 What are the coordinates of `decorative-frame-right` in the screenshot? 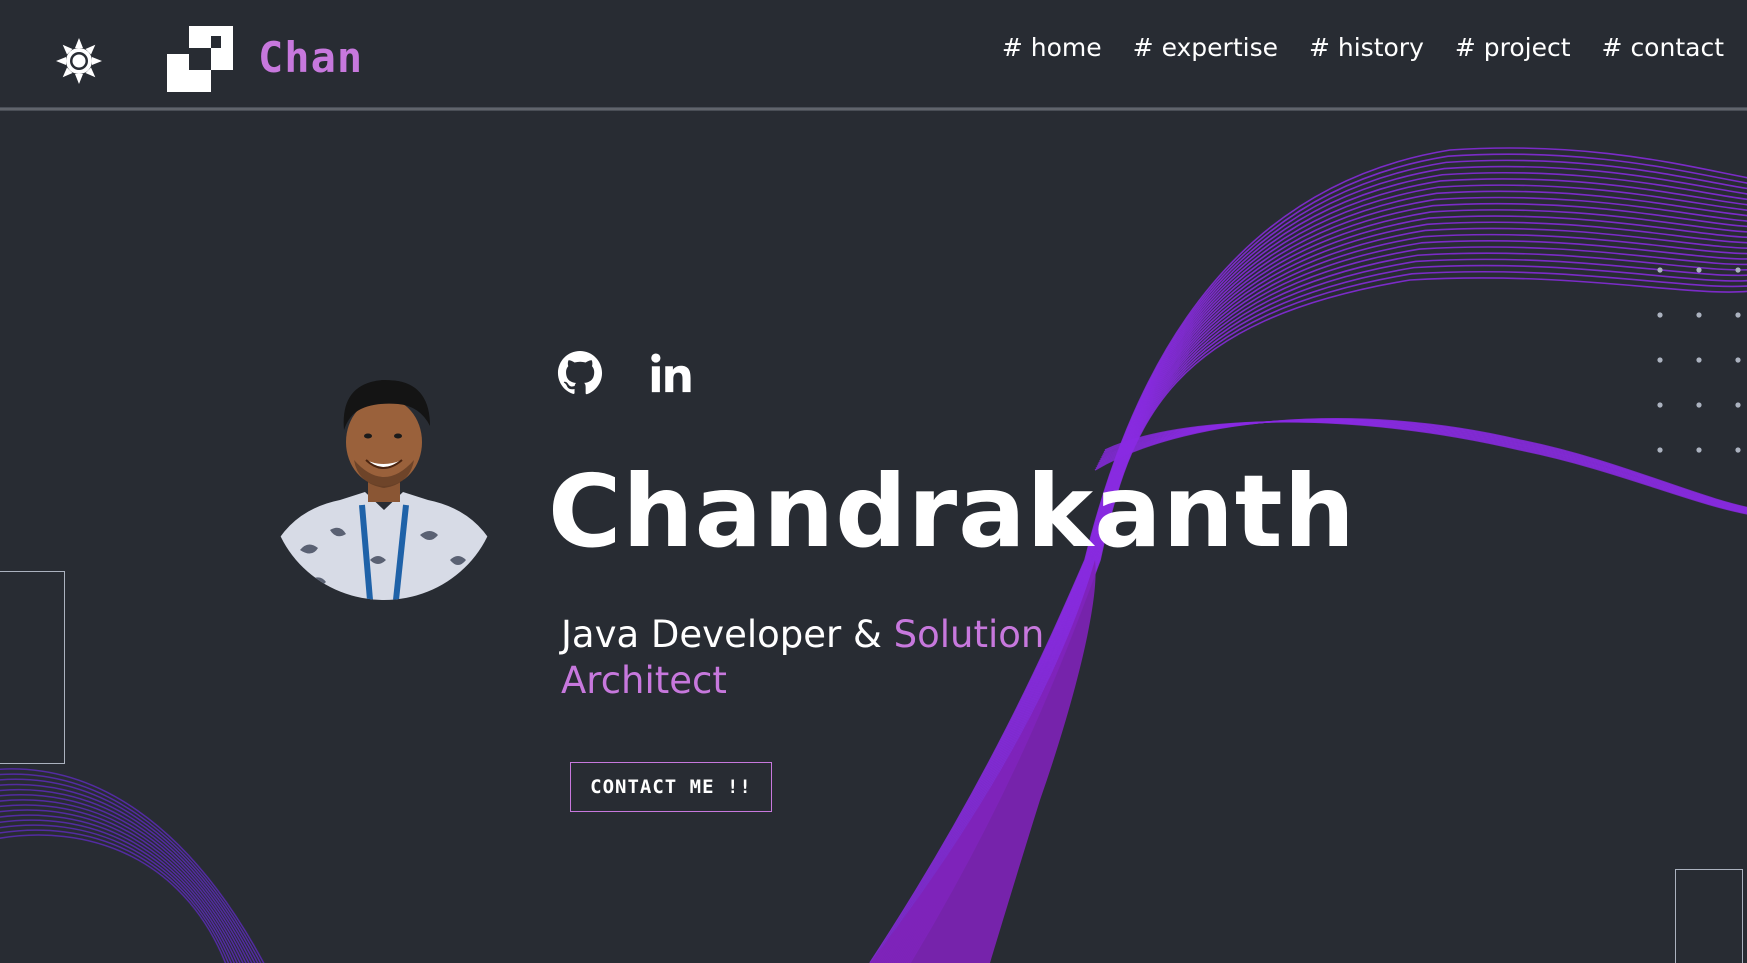 It's located at (1709, 916).